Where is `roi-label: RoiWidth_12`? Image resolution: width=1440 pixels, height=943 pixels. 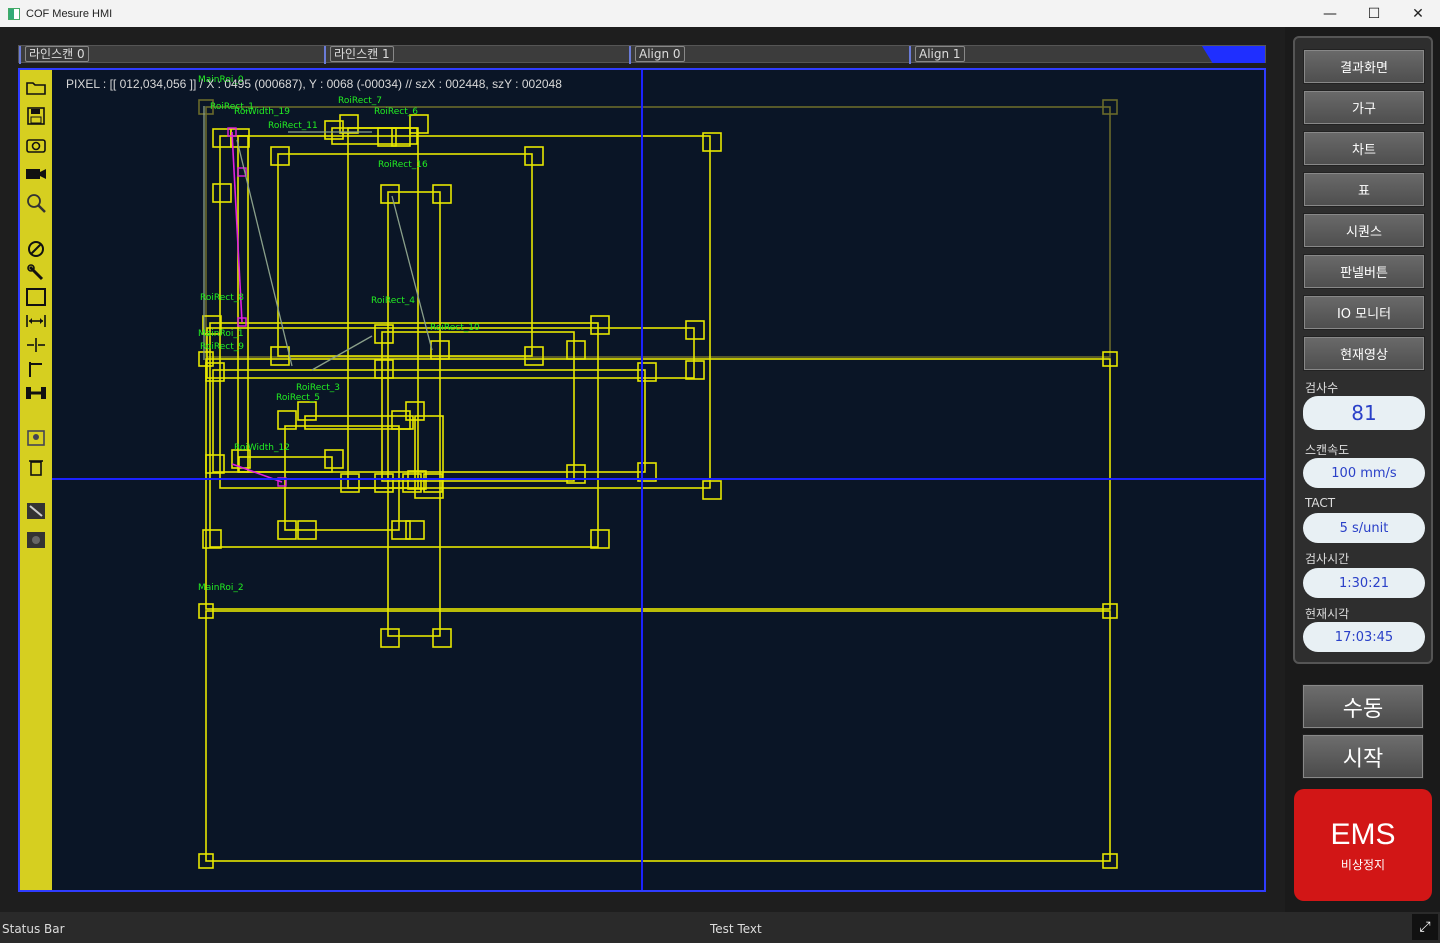
roi-label: RoiWidth_12 is located at coordinates (262, 448).